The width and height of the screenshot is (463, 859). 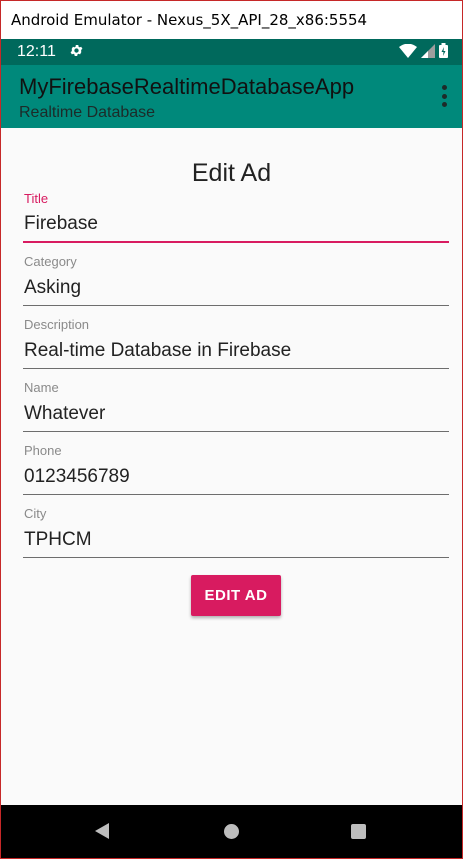 What do you see at coordinates (428, 53) in the screenshot?
I see `signal-icon` at bounding box center [428, 53].